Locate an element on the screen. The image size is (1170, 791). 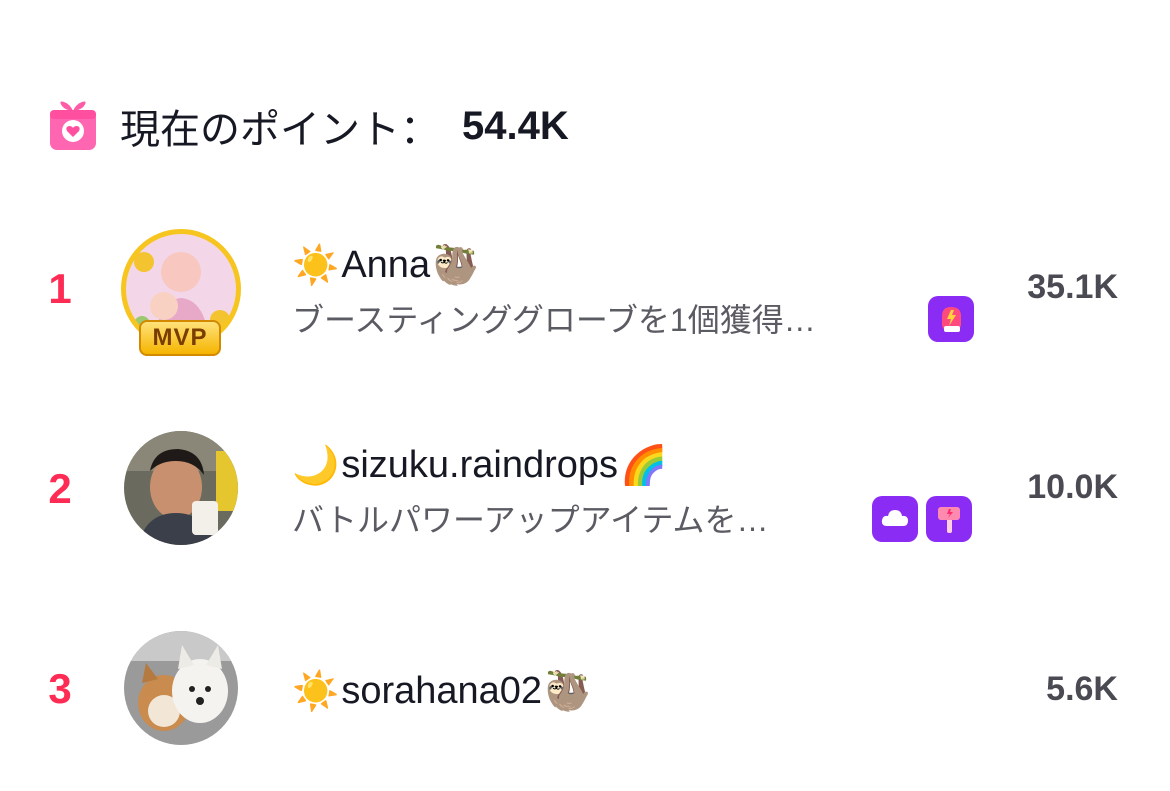
username: Anna is located at coordinates (386, 264).